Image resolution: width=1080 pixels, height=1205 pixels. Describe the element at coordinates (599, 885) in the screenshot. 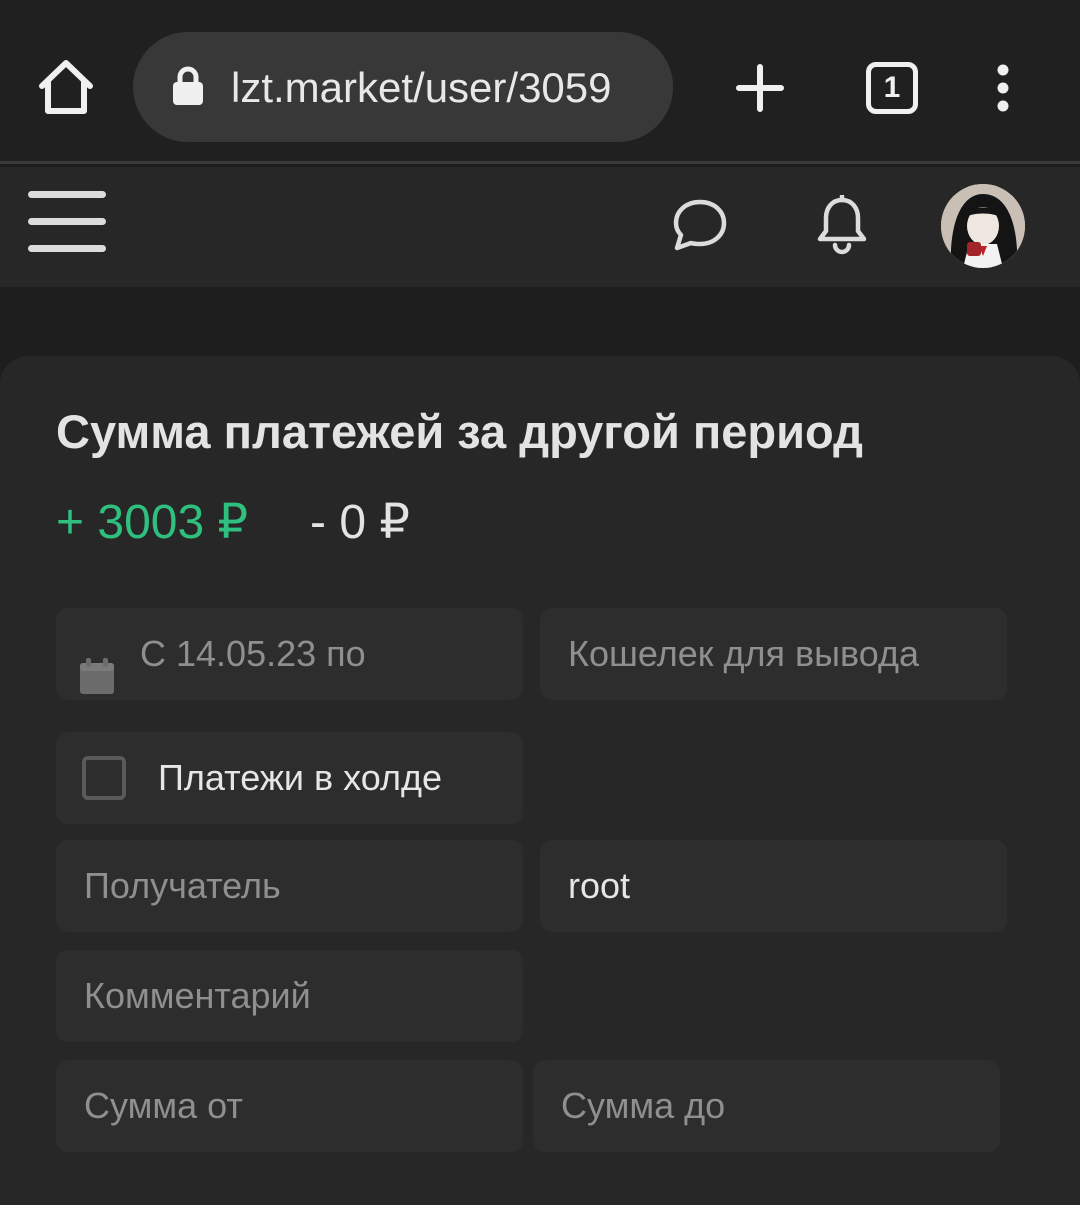

I see `sender-value: root` at that location.